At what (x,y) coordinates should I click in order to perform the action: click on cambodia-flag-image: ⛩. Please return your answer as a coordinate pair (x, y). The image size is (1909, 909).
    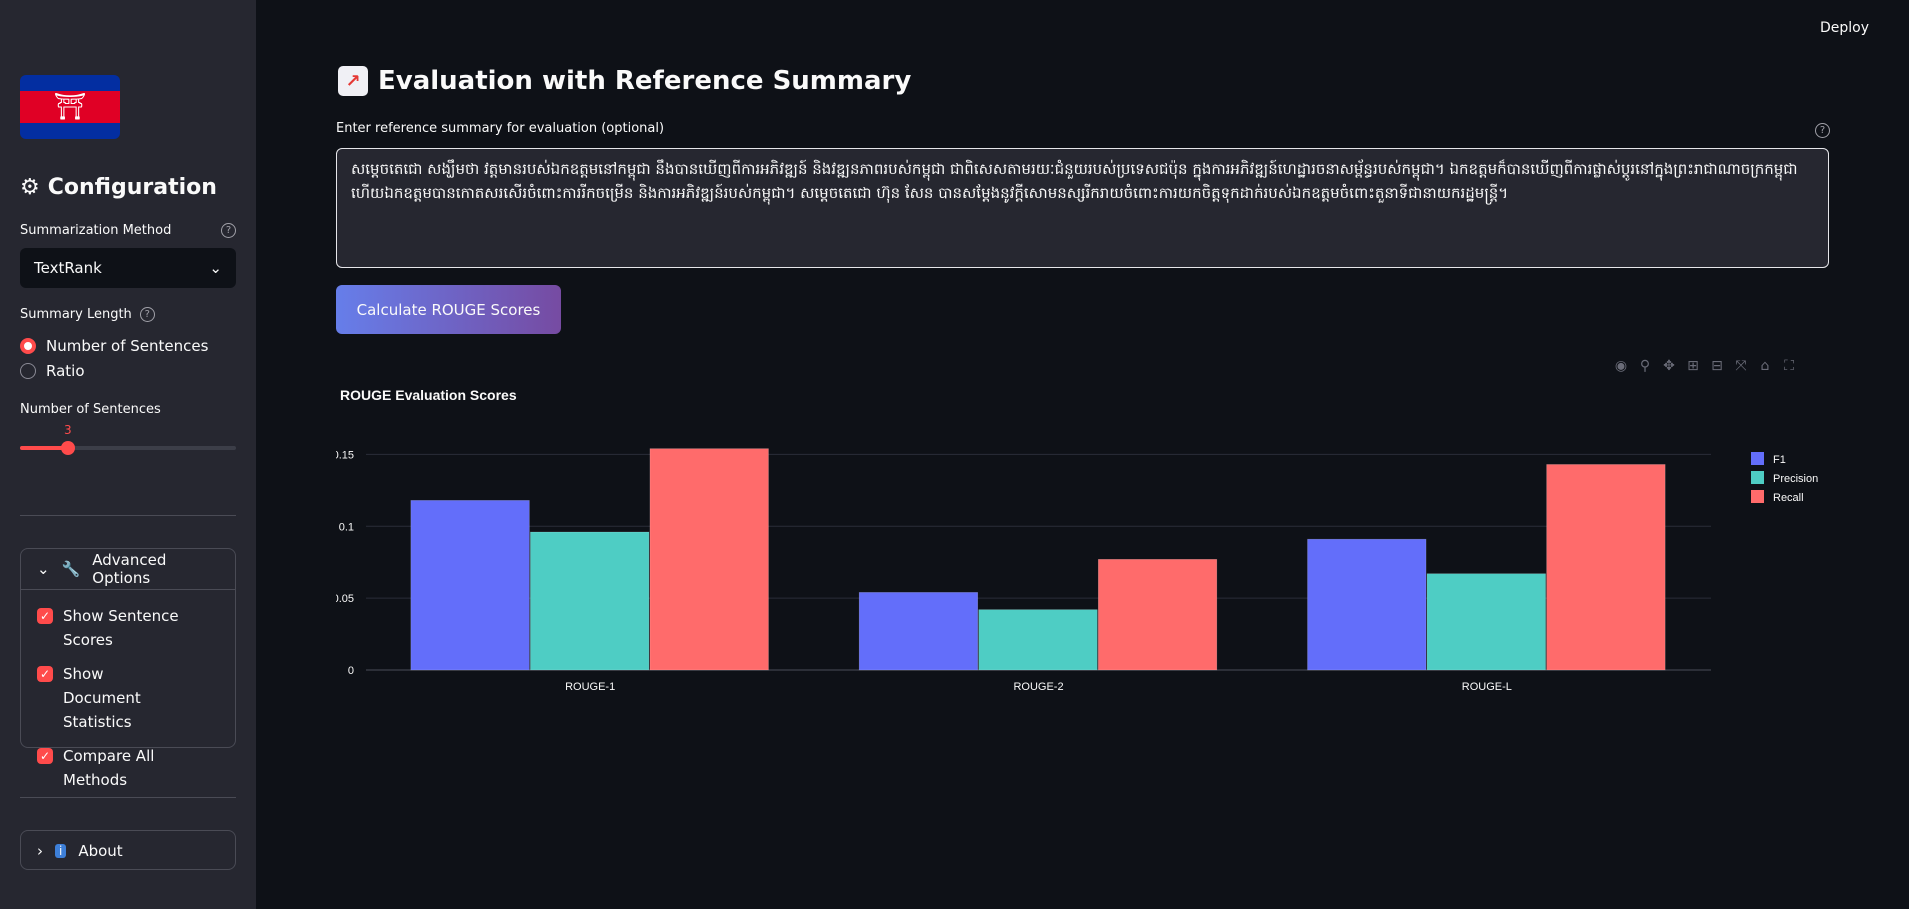
    Looking at the image, I should click on (70, 107).